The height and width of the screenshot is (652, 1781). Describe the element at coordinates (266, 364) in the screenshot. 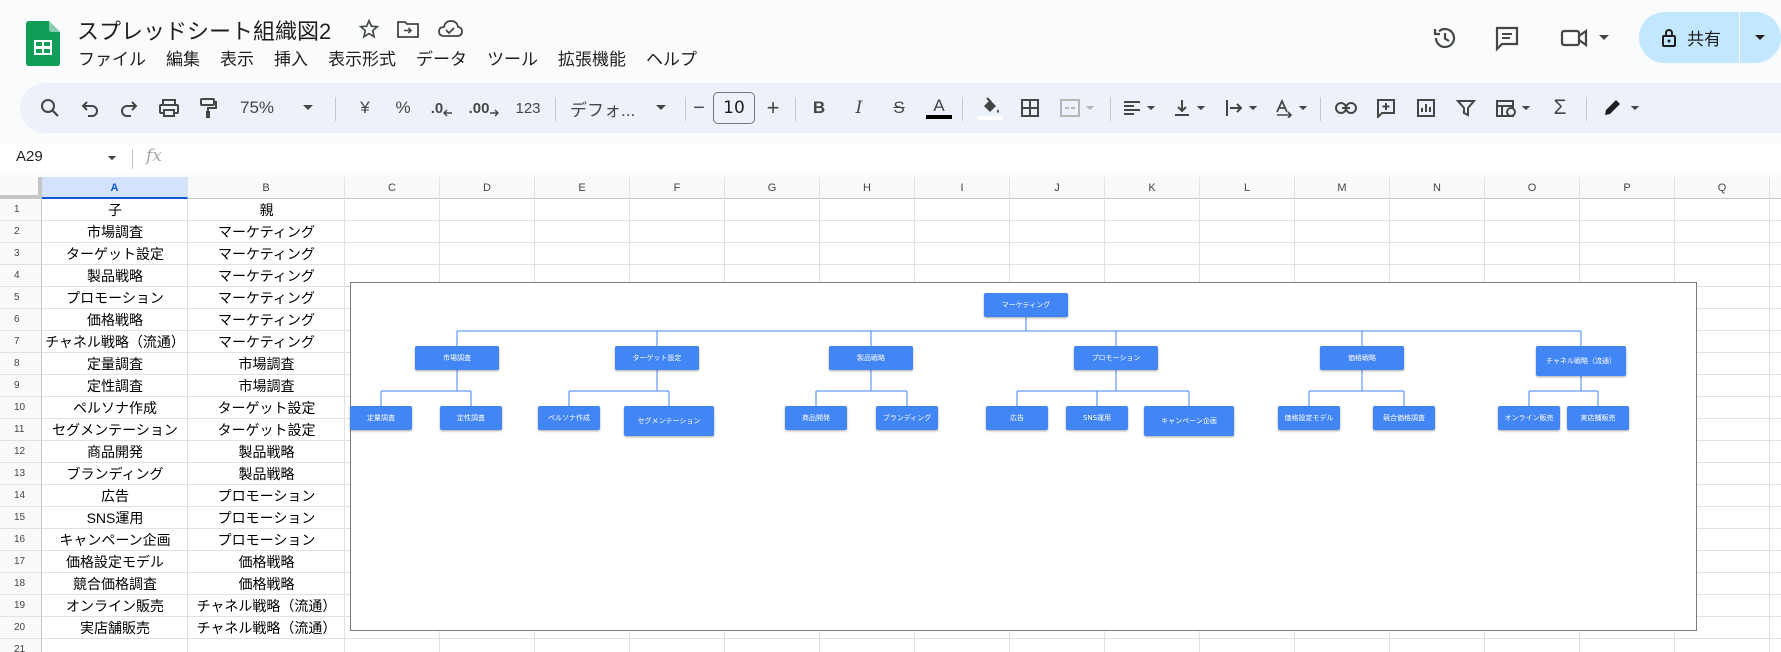

I see `cell-b8: 市場調査` at that location.